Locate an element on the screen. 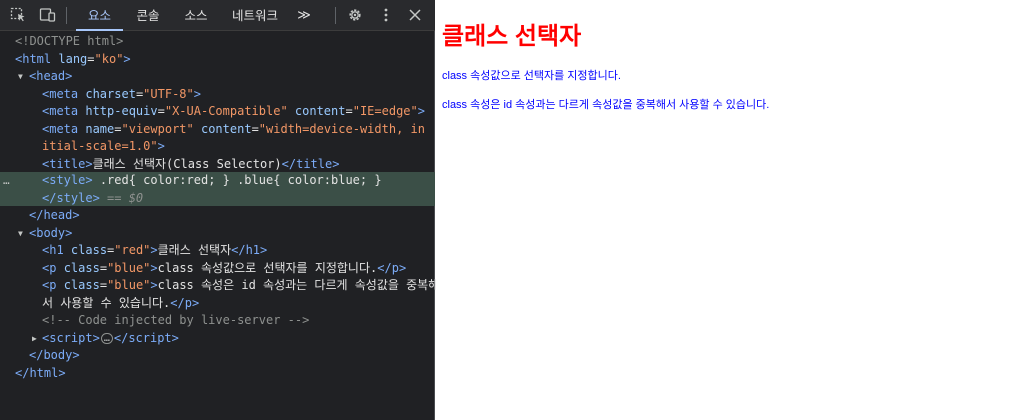 The image size is (1029, 420). dom-node-body-close: </body> is located at coordinates (217, 356).